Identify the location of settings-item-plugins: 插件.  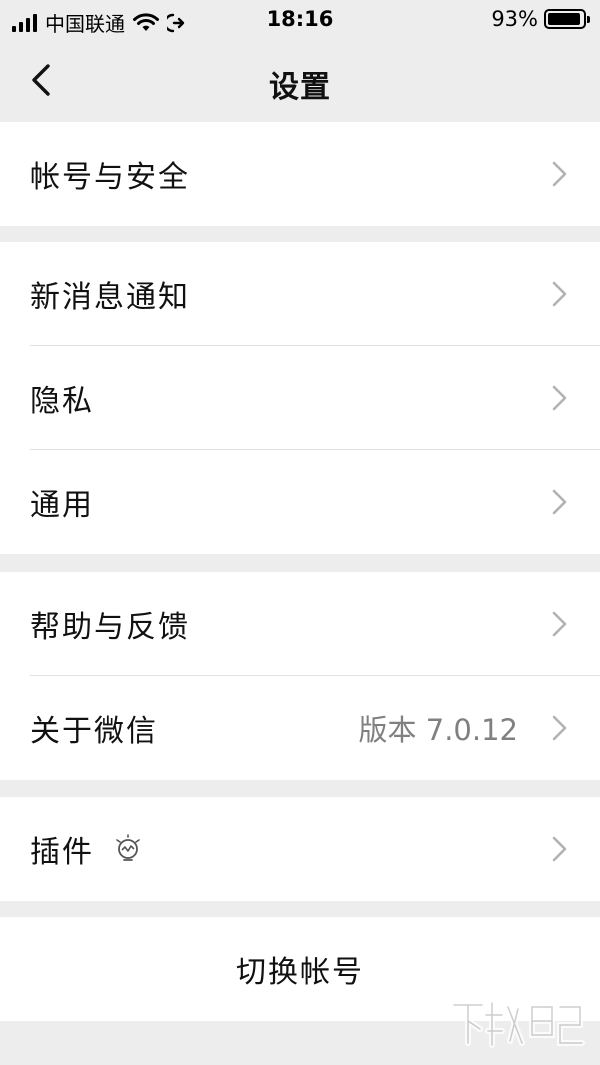
(300, 849).